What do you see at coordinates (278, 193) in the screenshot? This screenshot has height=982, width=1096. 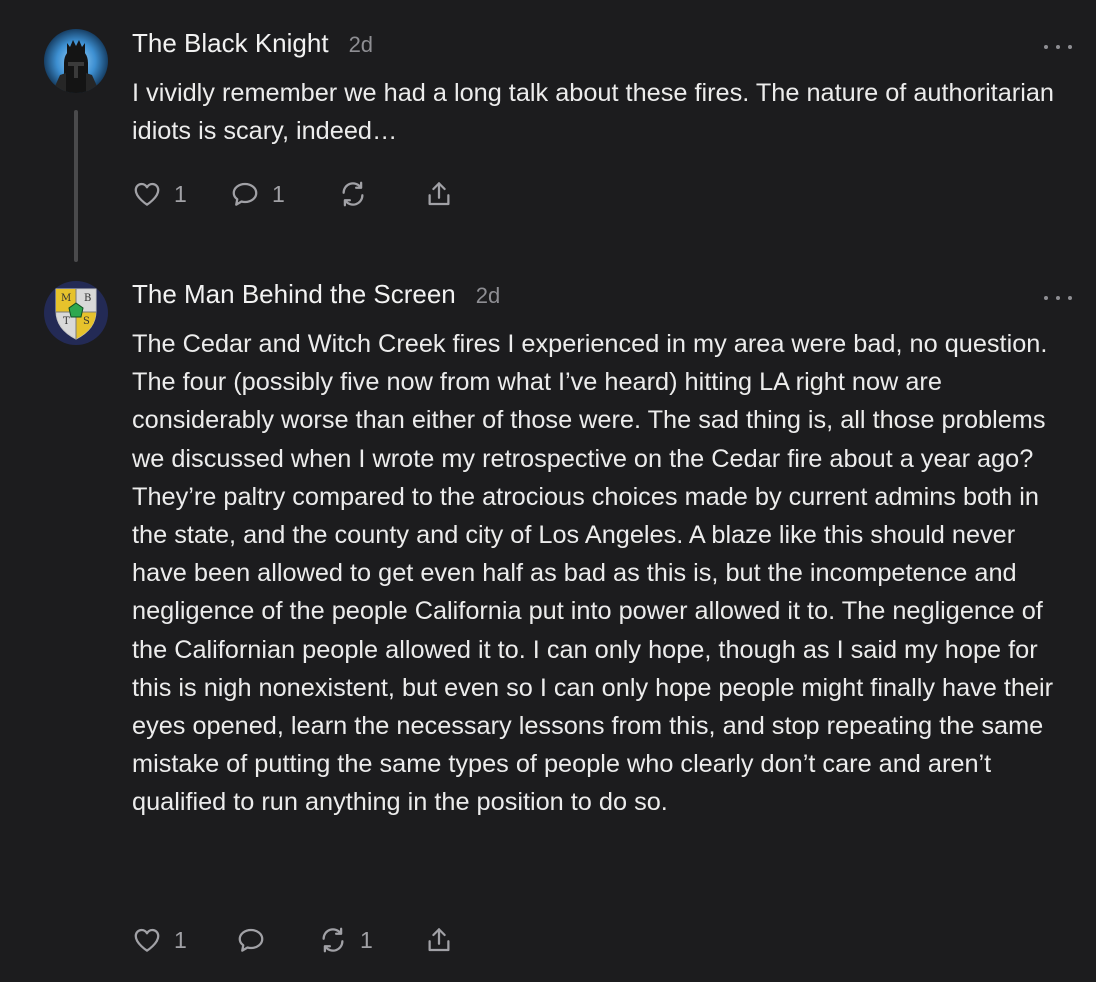 I see `reply-count: 1` at bounding box center [278, 193].